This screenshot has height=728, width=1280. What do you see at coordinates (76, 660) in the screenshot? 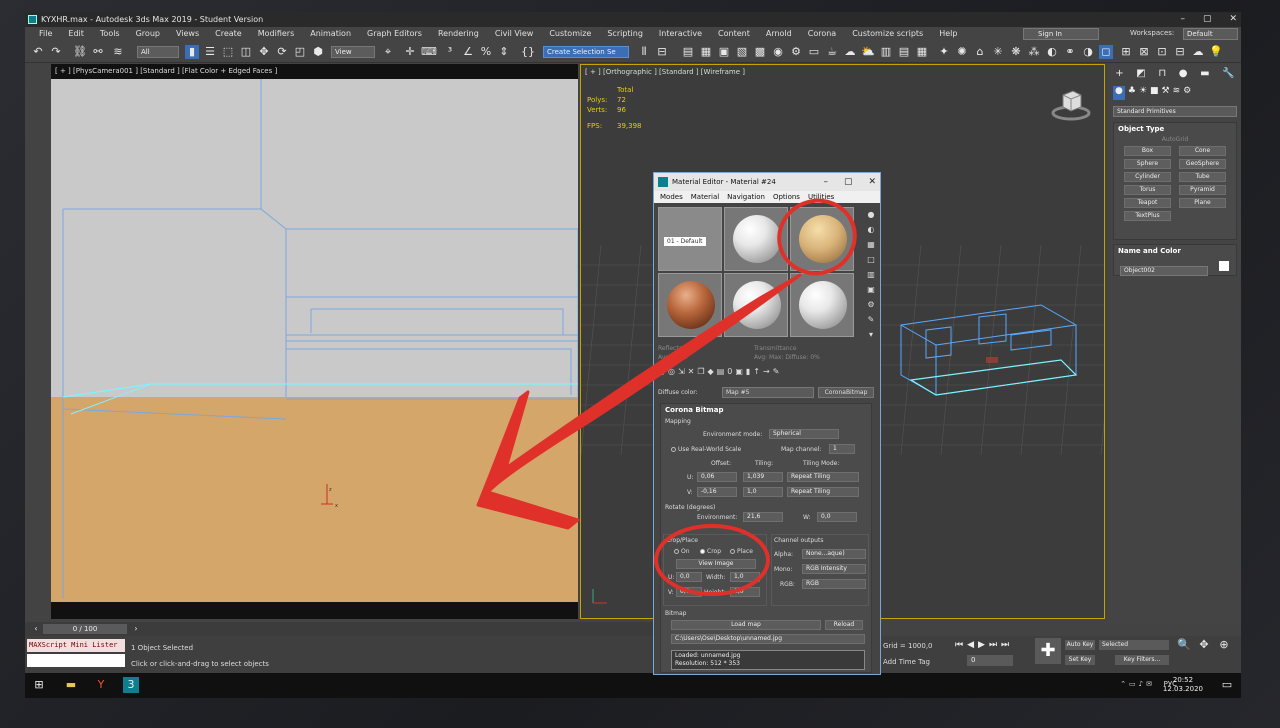
I see `maxscript-output-field` at bounding box center [76, 660].